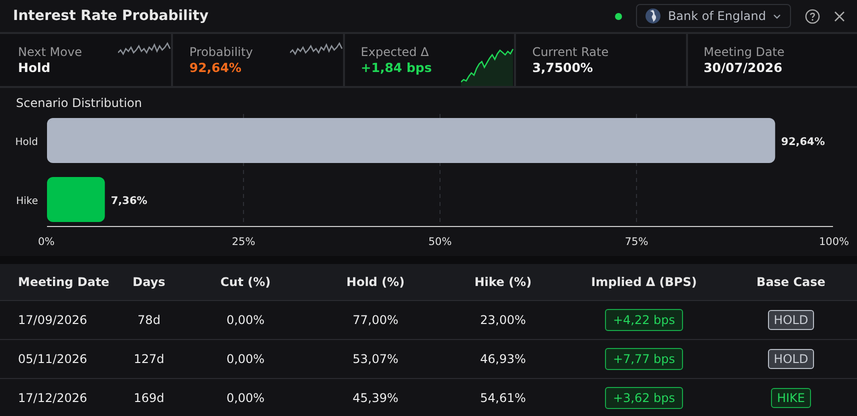  What do you see at coordinates (149, 398) in the screenshot?
I see `table-cell: 169d` at bounding box center [149, 398].